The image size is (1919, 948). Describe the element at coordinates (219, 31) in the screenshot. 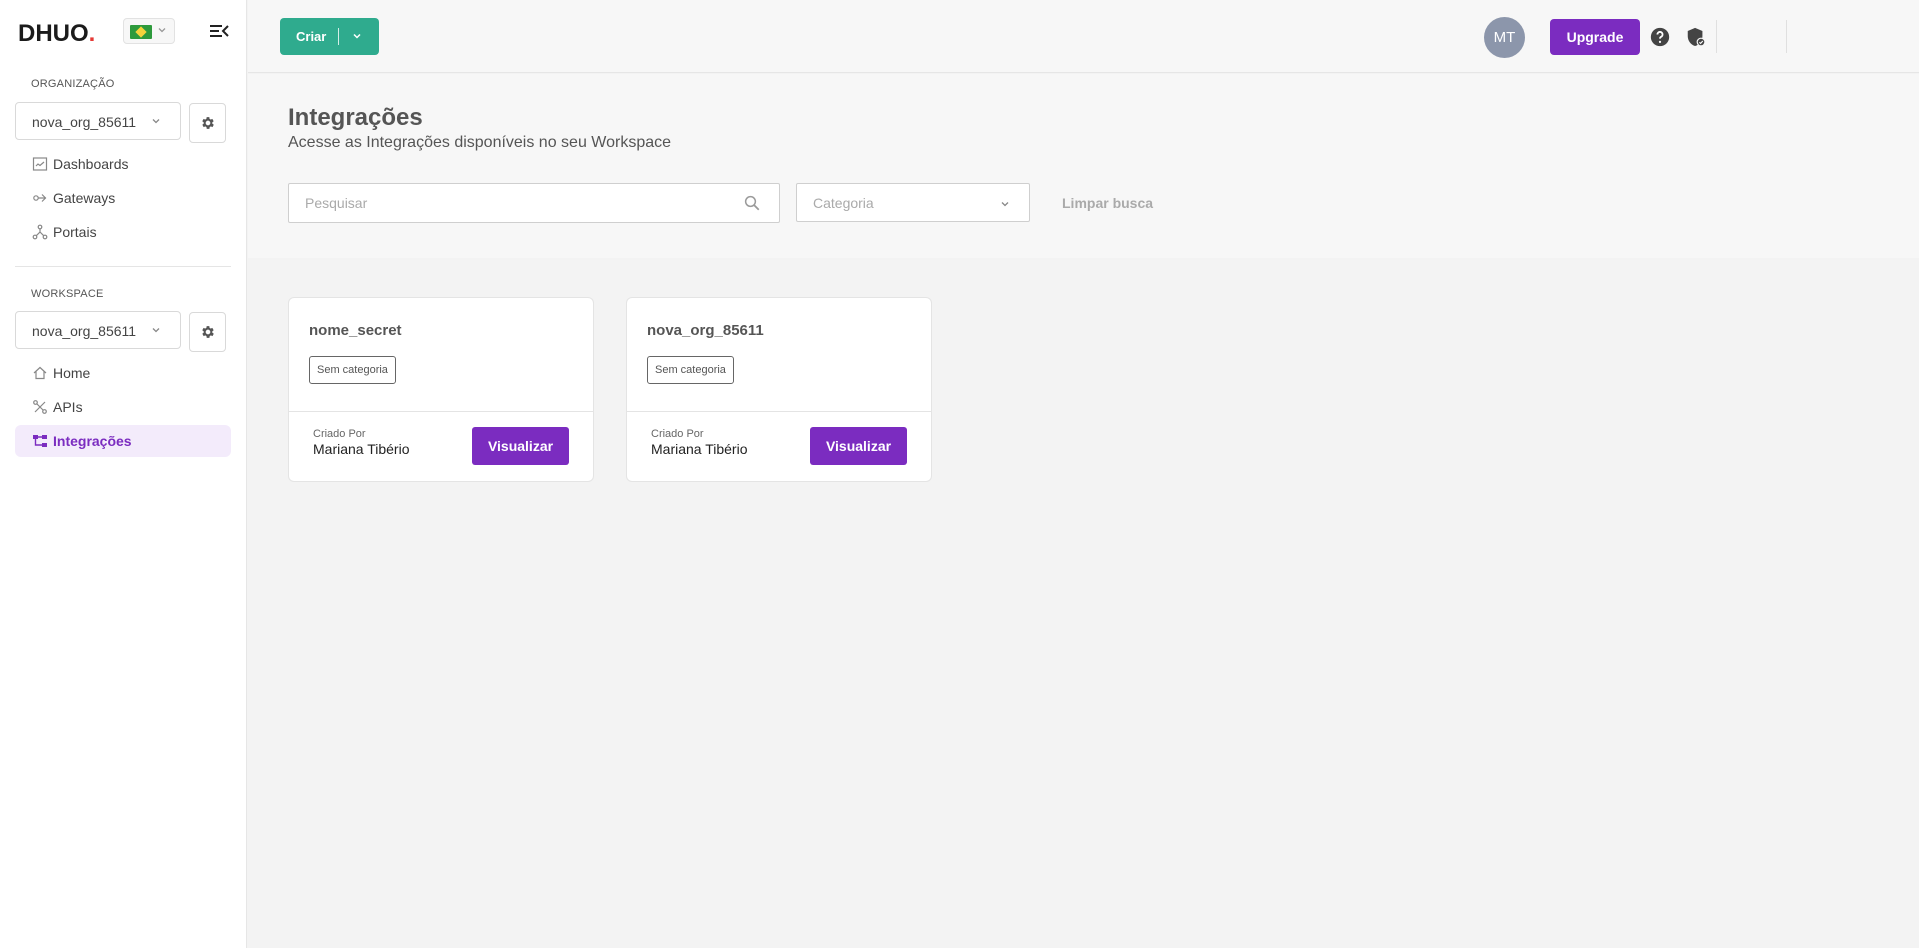

I see `collapse-menu-icon` at that location.